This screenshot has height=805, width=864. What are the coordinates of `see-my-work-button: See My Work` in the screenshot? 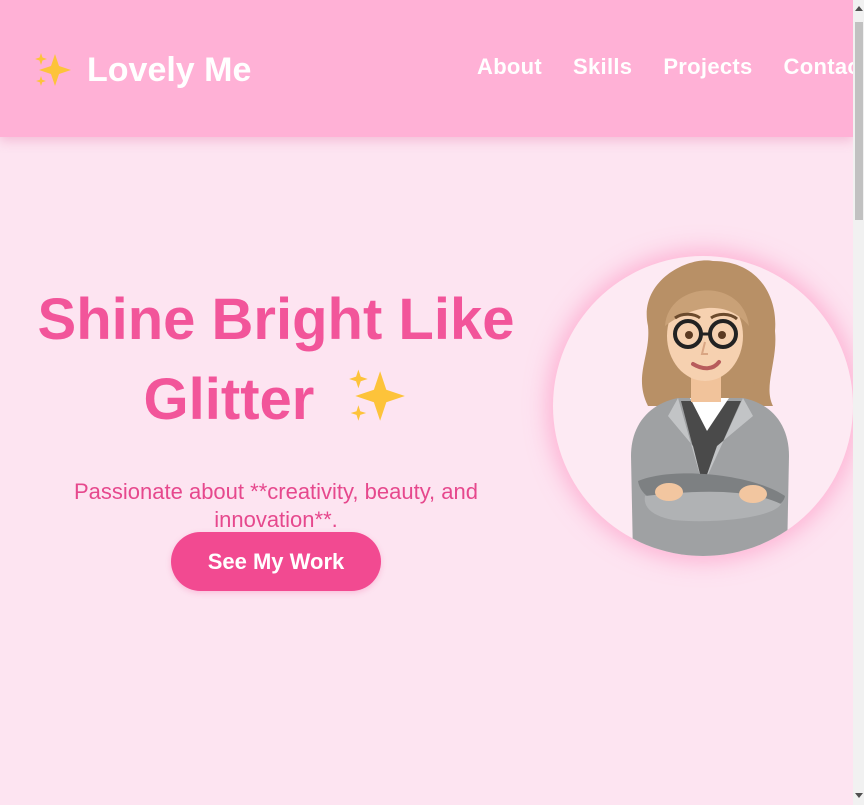 It's located at (276, 561).